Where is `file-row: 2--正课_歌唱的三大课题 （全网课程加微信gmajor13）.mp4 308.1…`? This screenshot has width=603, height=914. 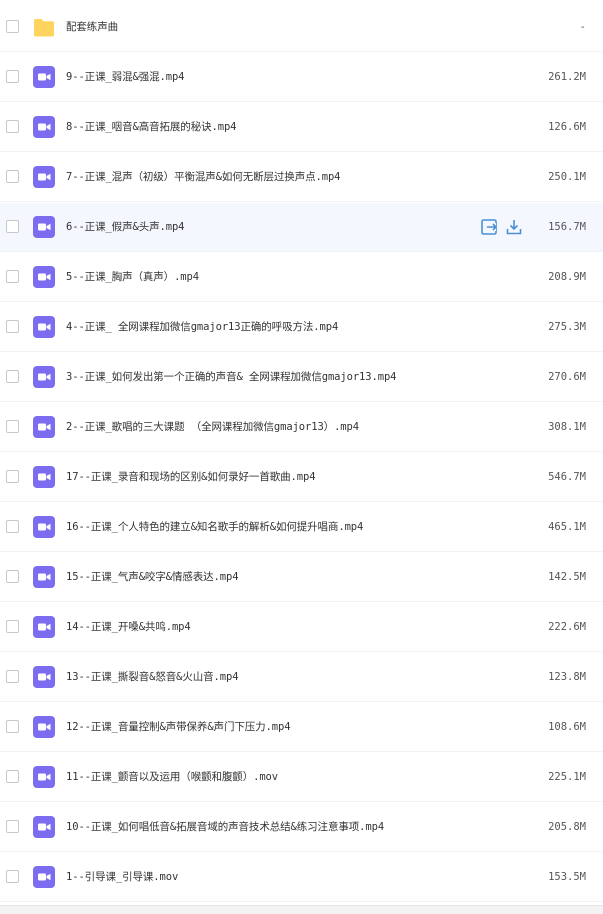
file-row: 2--正课_歌唱的三大课题 （全网课程加微信gmajor13）.mp4 308.1… is located at coordinates (301, 427).